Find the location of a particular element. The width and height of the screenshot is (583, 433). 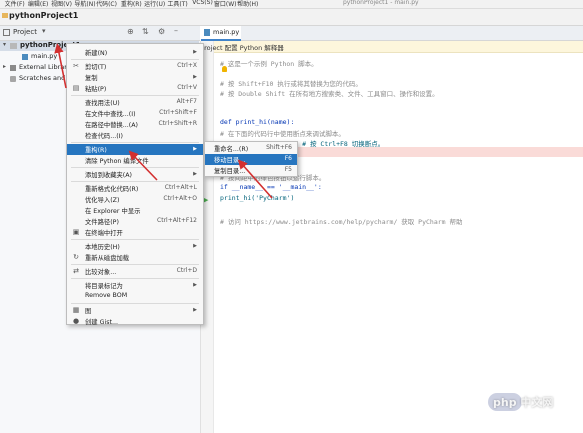

watermark: php 中文网 is located at coordinates (532, 403).